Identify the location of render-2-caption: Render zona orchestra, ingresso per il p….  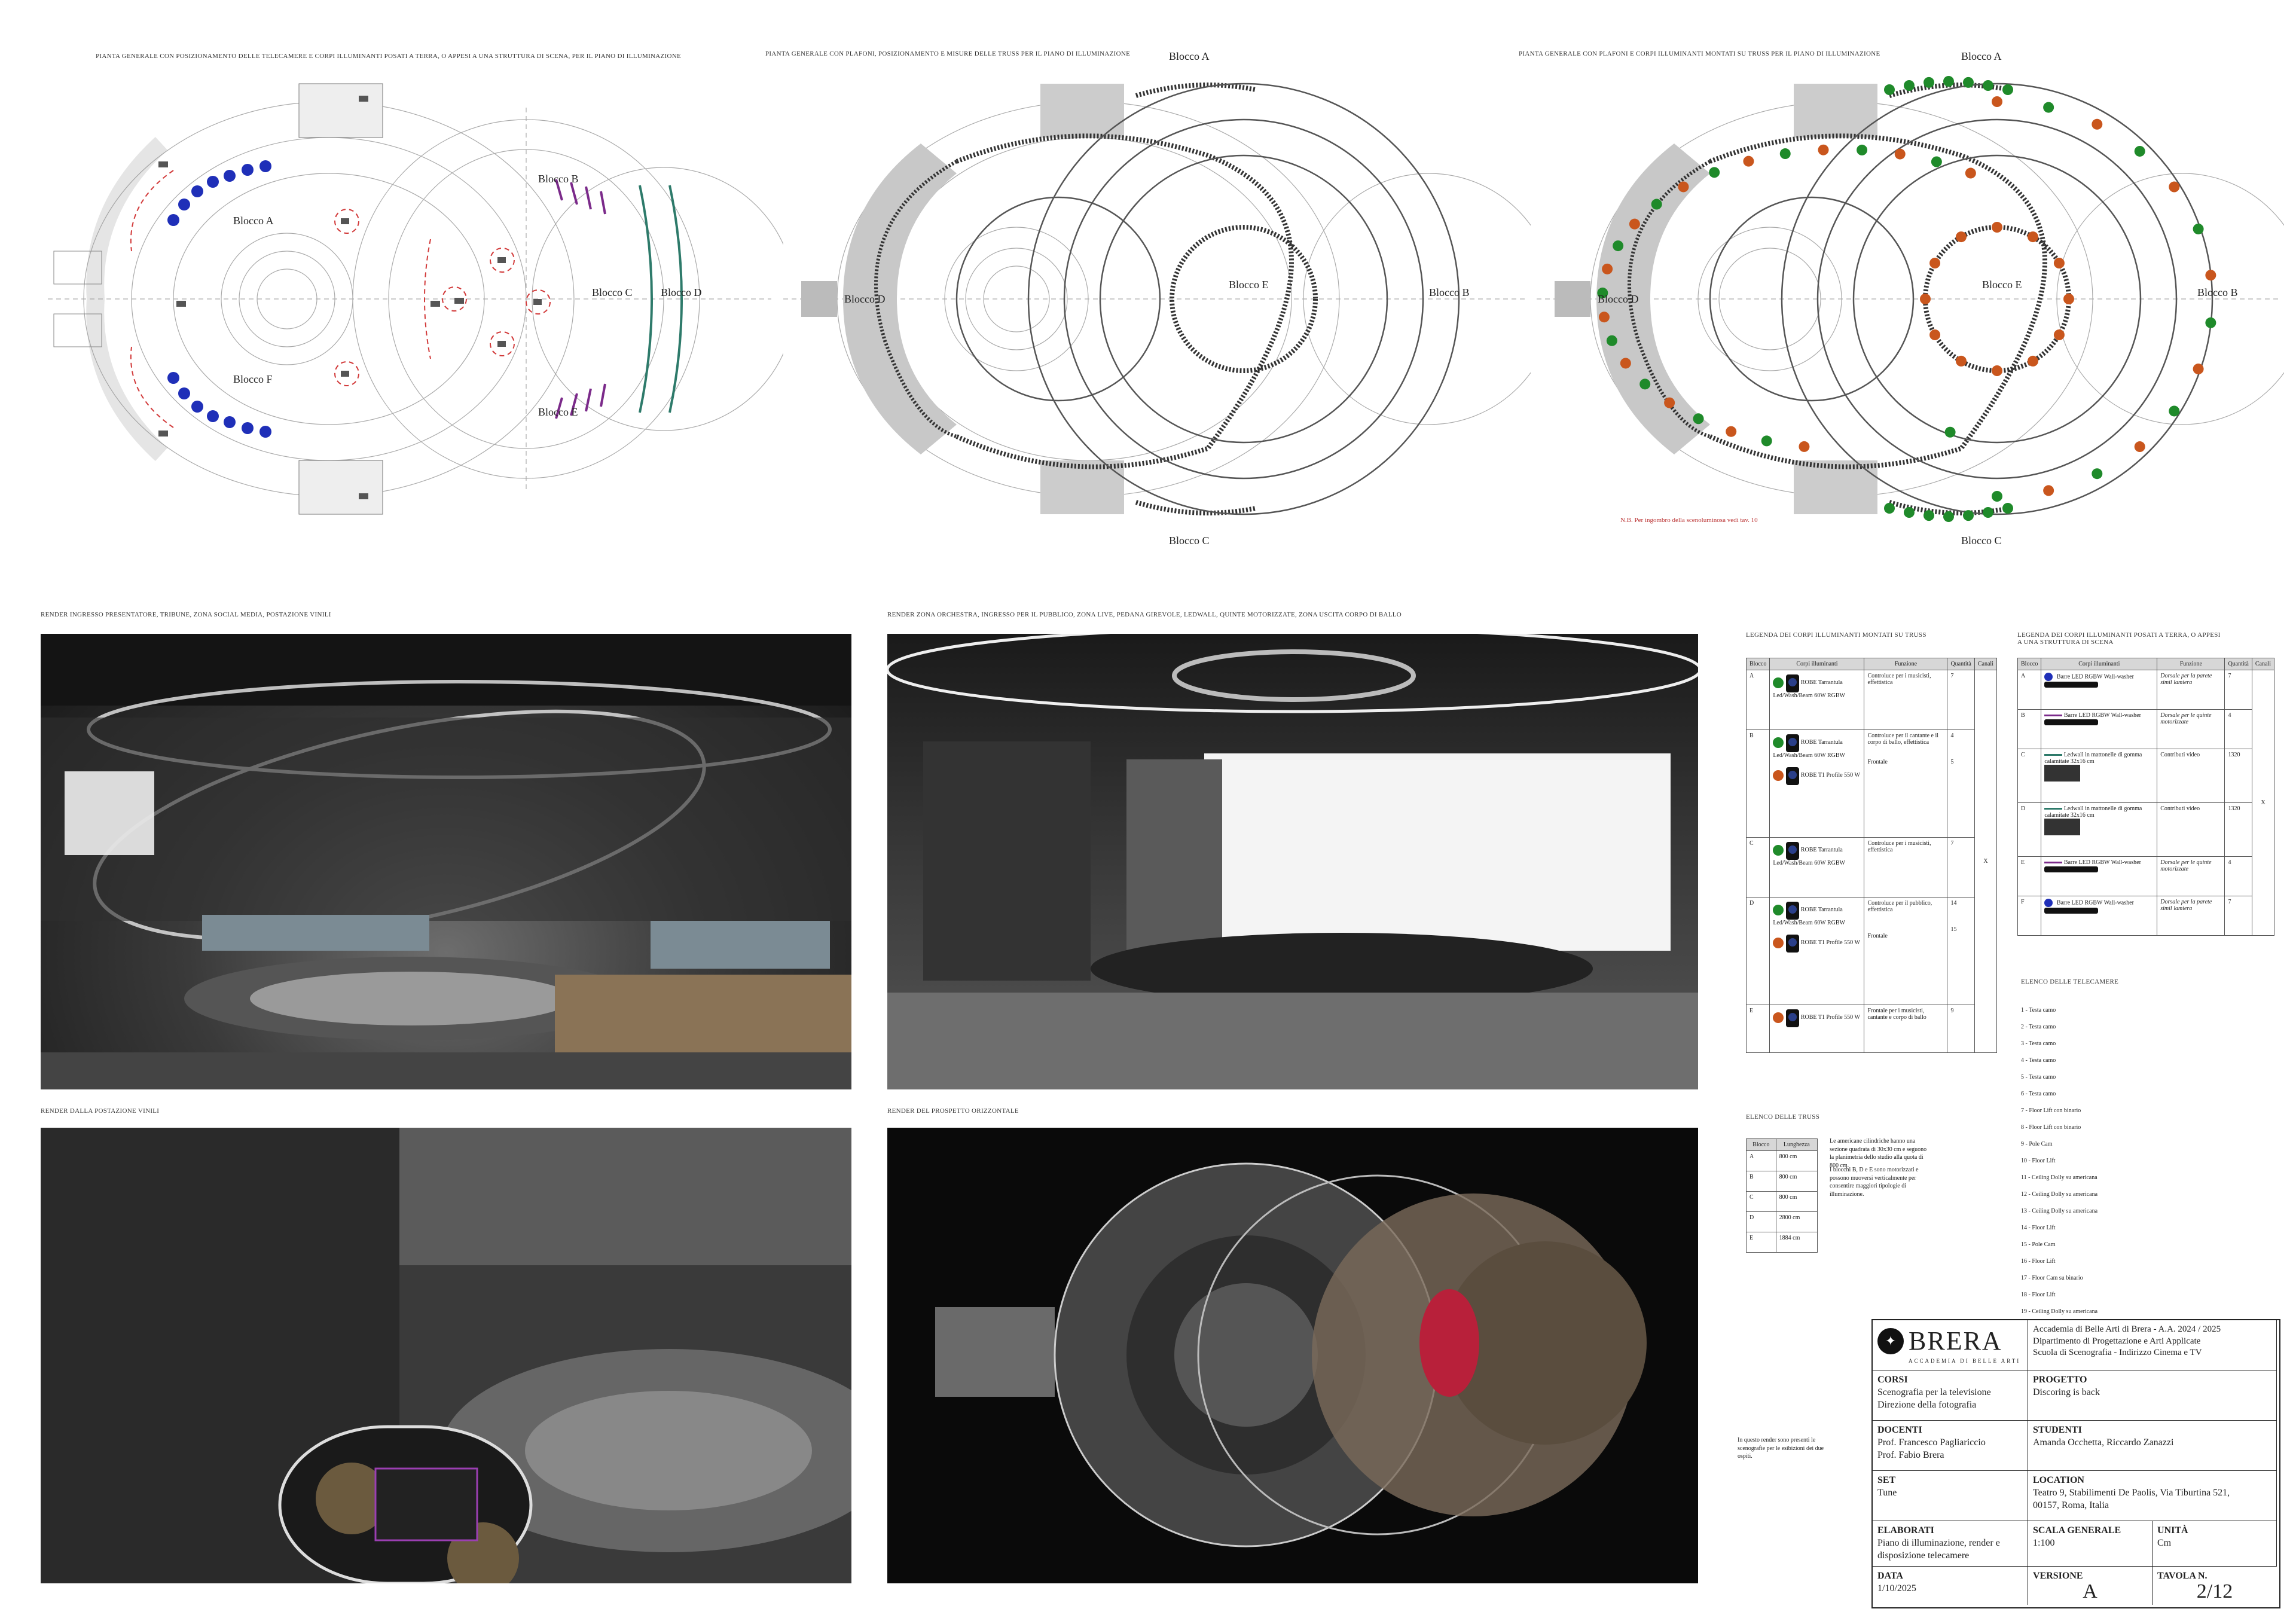
(1144, 614).